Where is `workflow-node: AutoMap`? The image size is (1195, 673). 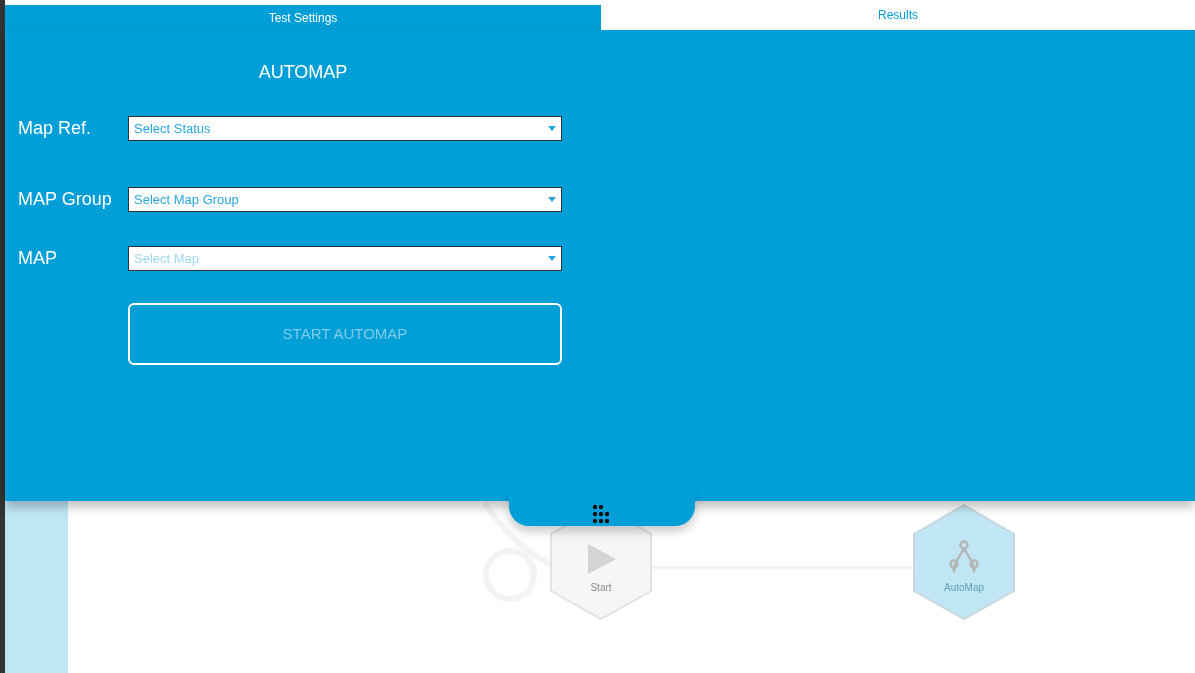 workflow-node: AutoMap is located at coordinates (964, 562).